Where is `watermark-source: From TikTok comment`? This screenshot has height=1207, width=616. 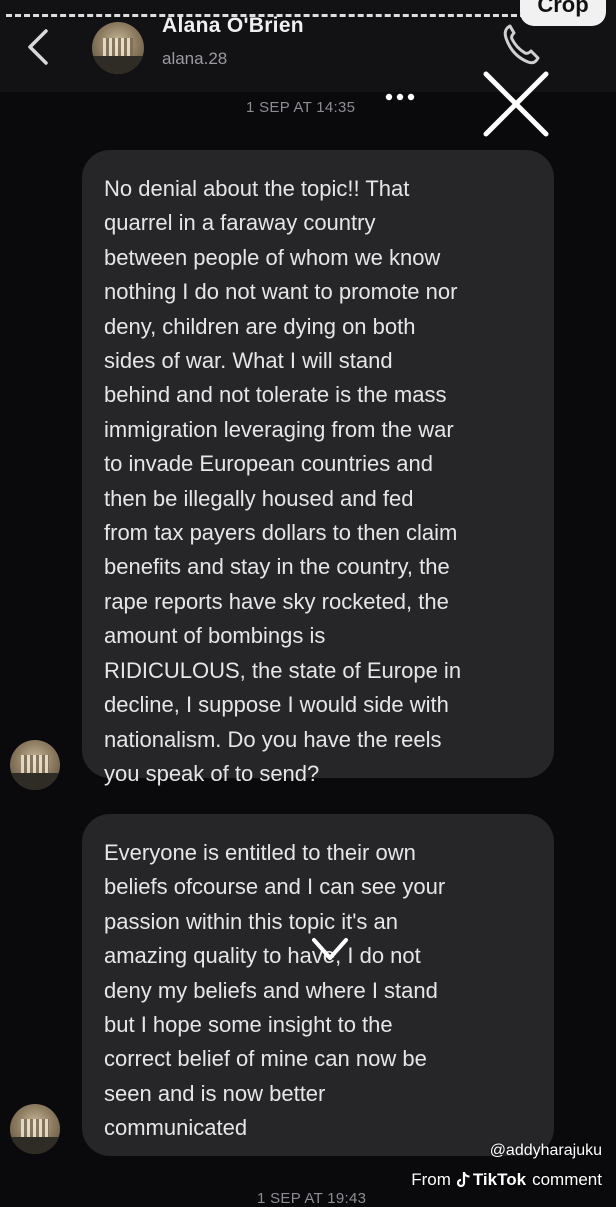 watermark-source: From TikTok comment is located at coordinates (506, 1180).